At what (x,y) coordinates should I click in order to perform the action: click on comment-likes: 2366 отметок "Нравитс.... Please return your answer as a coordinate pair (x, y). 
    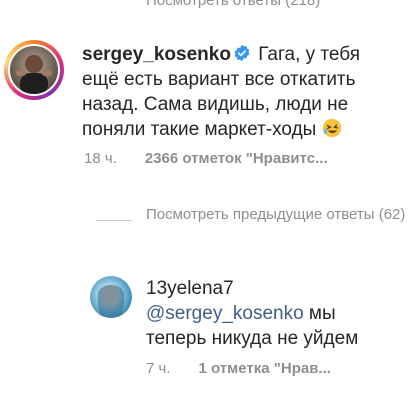
    Looking at the image, I should click on (236, 158).